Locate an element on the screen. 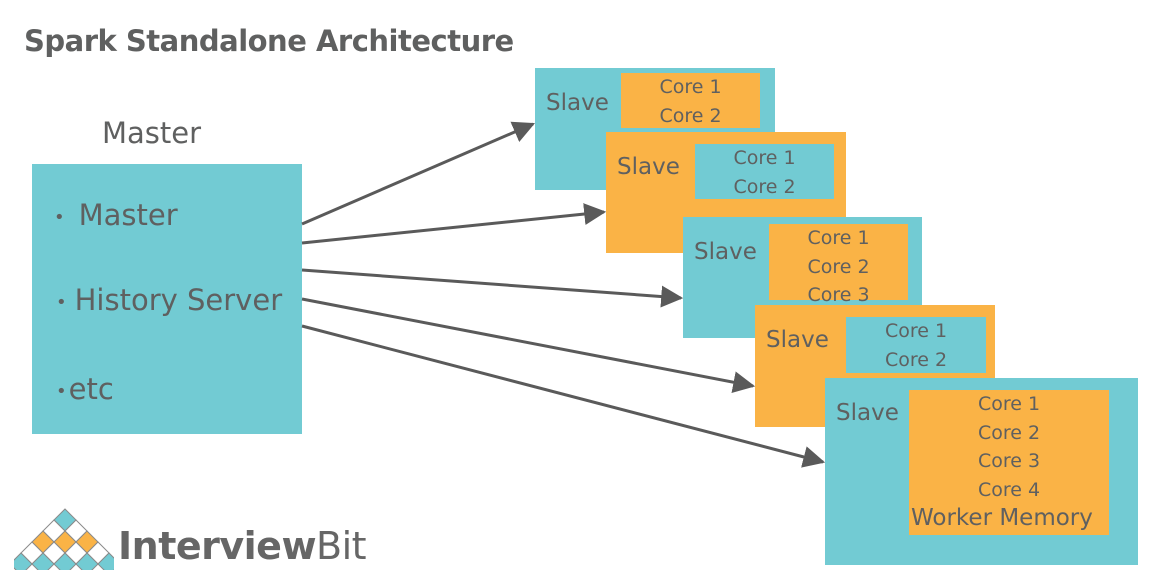 The width and height of the screenshot is (1160, 588). interviewbit-logo-text: InterviewBit is located at coordinates (242, 546).